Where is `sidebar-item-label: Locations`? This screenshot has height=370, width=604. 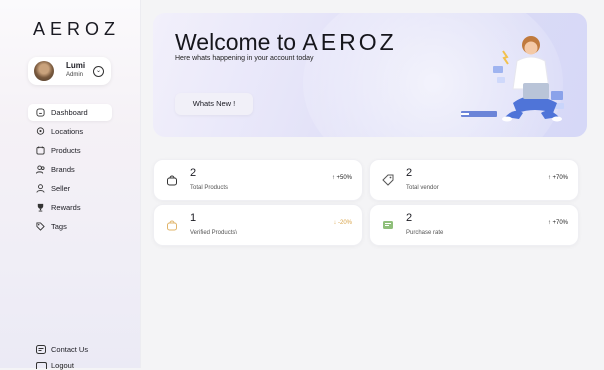
sidebar-item-label: Locations is located at coordinates (67, 131).